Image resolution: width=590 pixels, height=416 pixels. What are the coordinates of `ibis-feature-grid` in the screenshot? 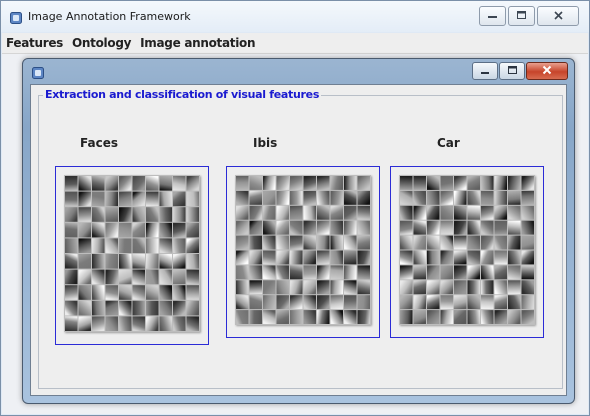 It's located at (303, 250).